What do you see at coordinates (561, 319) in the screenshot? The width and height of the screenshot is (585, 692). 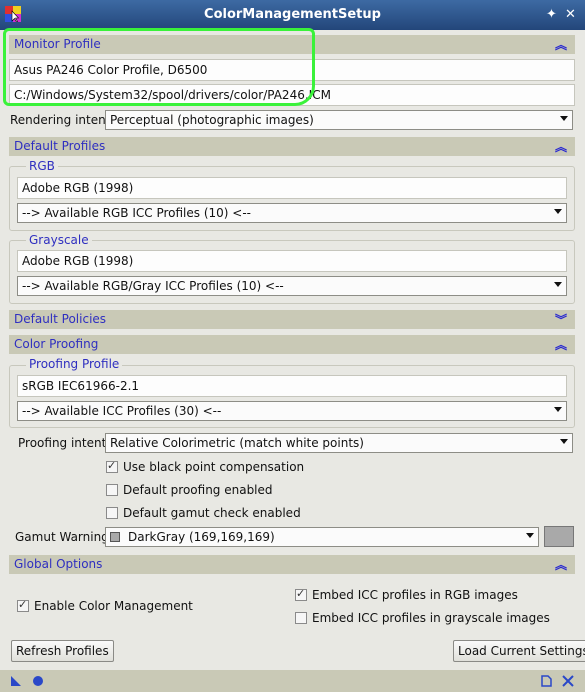 I see `expand-icon: ︾` at bounding box center [561, 319].